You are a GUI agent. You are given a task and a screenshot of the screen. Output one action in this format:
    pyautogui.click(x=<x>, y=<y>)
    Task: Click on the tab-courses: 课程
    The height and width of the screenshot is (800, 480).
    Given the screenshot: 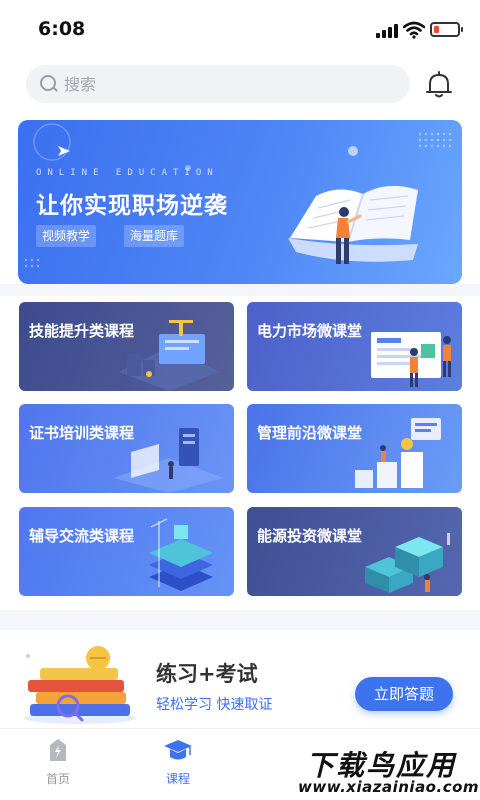 What is the action you would take?
    pyautogui.click(x=178, y=762)
    